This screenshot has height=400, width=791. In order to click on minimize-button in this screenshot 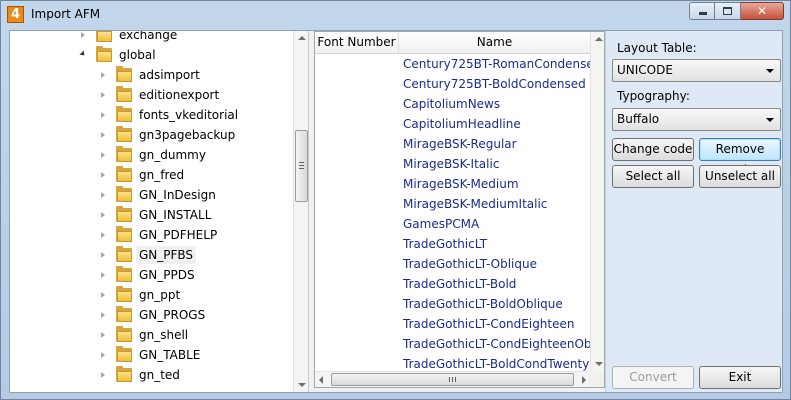, I will do `click(702, 11)`.